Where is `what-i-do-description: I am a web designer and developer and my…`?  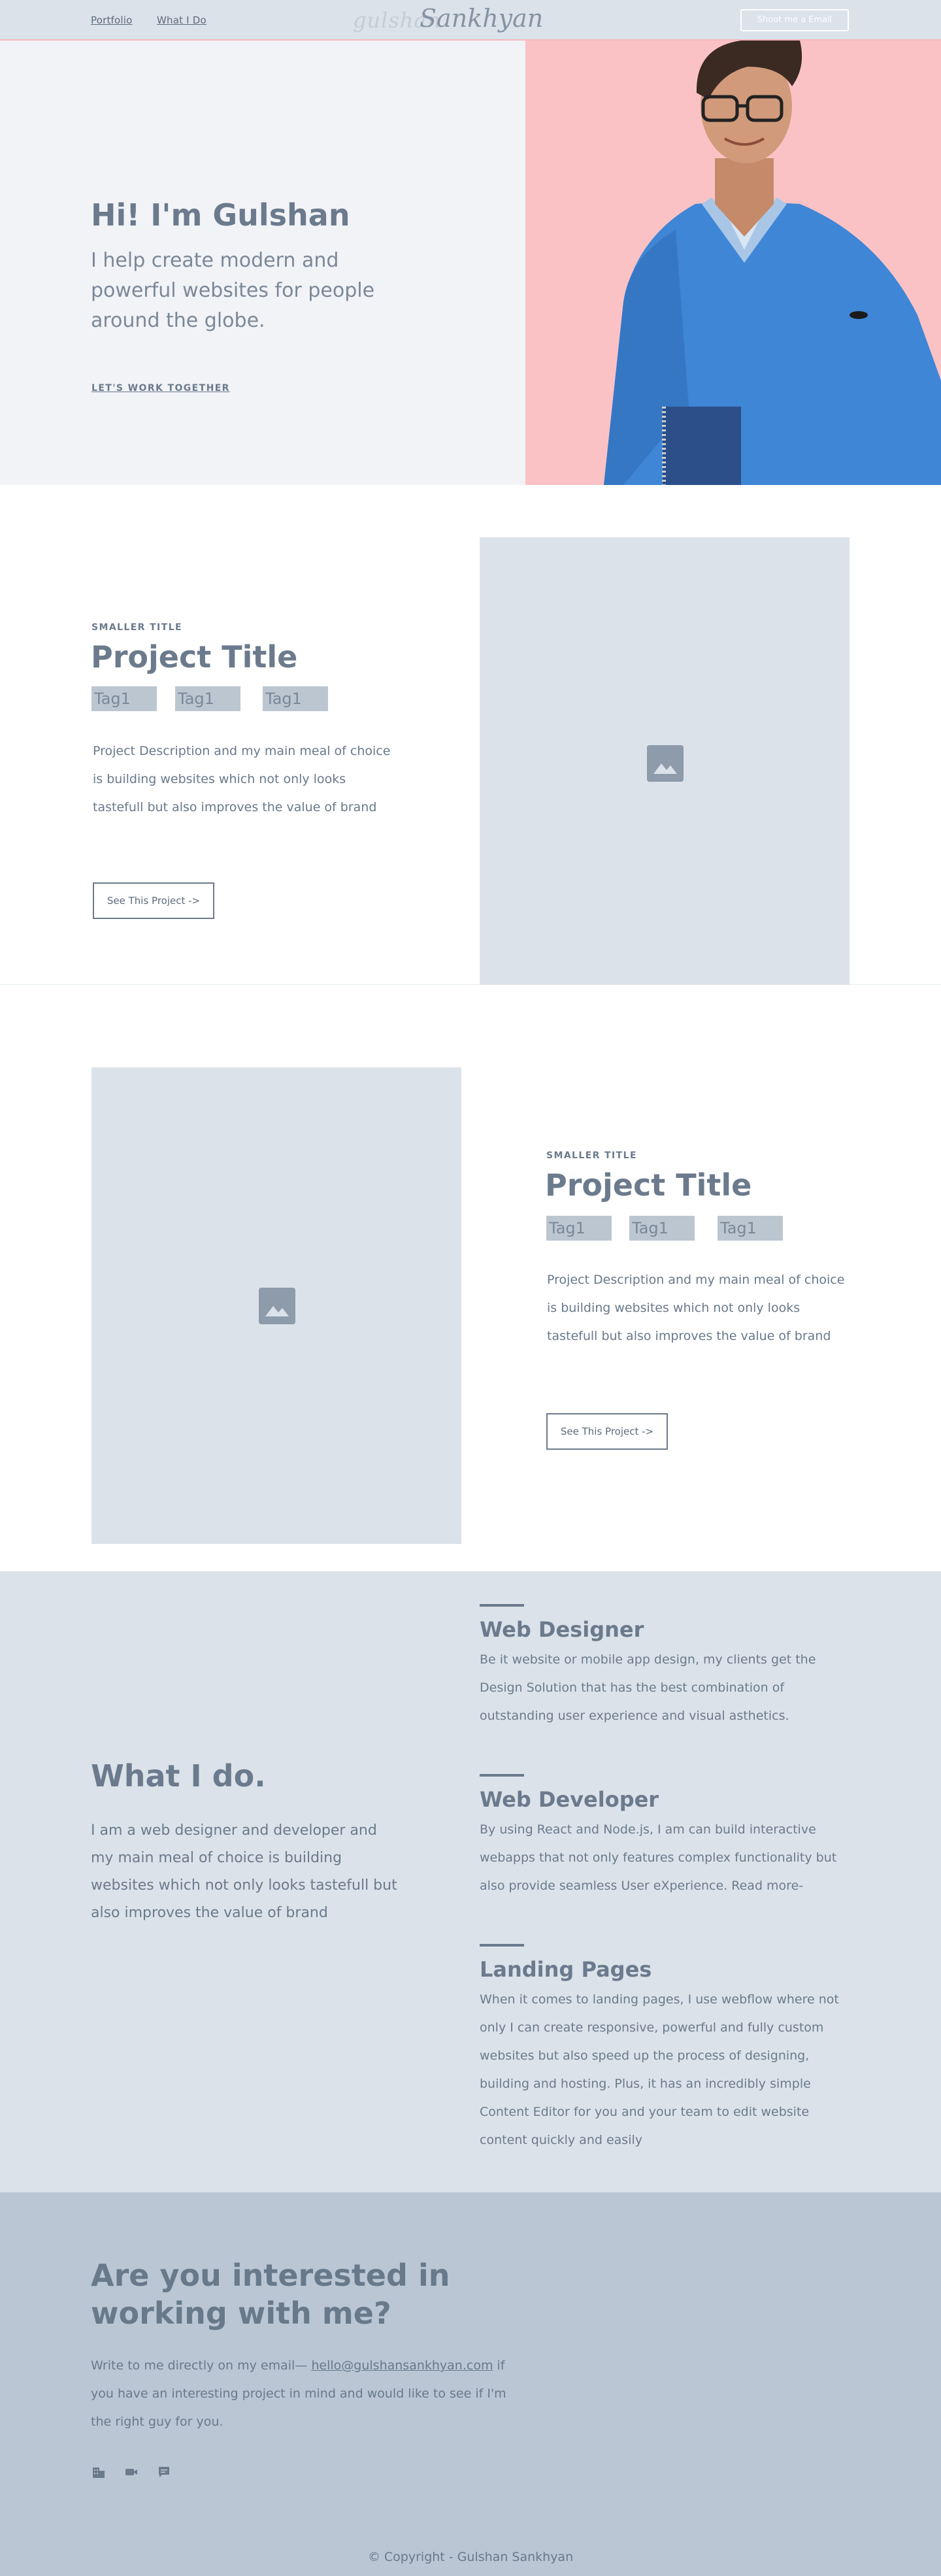 what-i-do-description: I am a web designer and developer and my… is located at coordinates (244, 1871).